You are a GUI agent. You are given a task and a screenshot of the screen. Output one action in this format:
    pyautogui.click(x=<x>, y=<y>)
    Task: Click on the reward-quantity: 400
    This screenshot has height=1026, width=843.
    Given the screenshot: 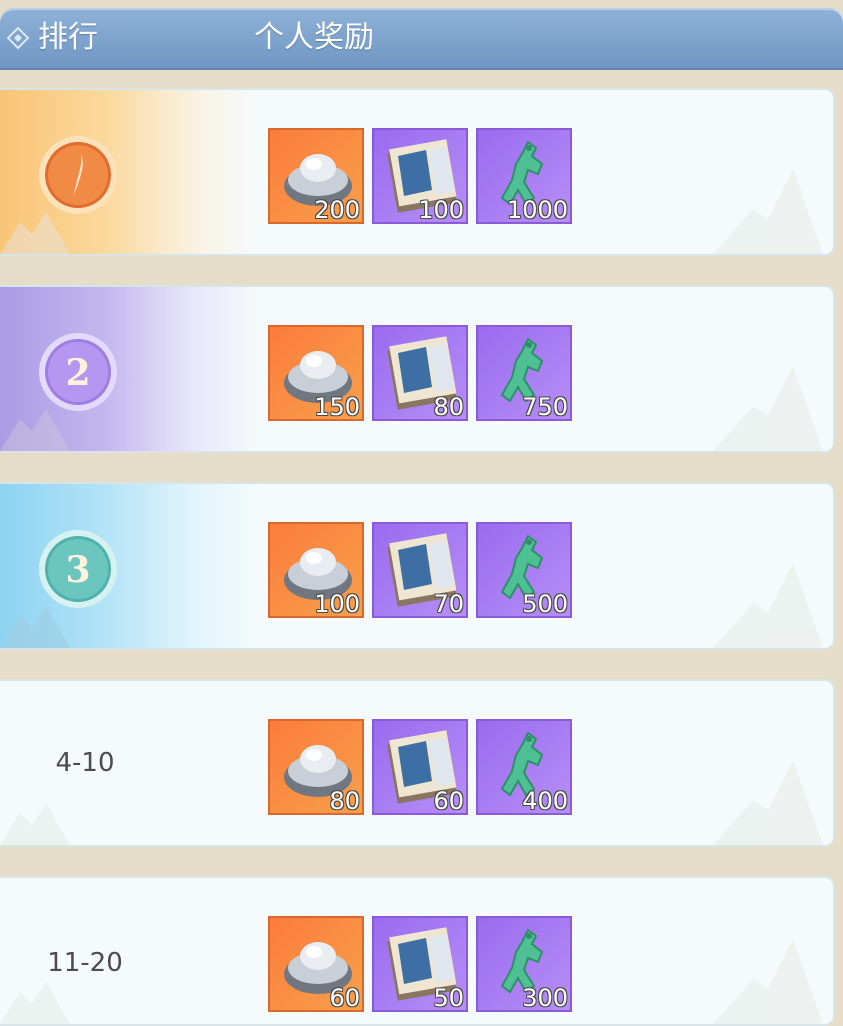 What is the action you would take?
    pyautogui.click(x=545, y=801)
    